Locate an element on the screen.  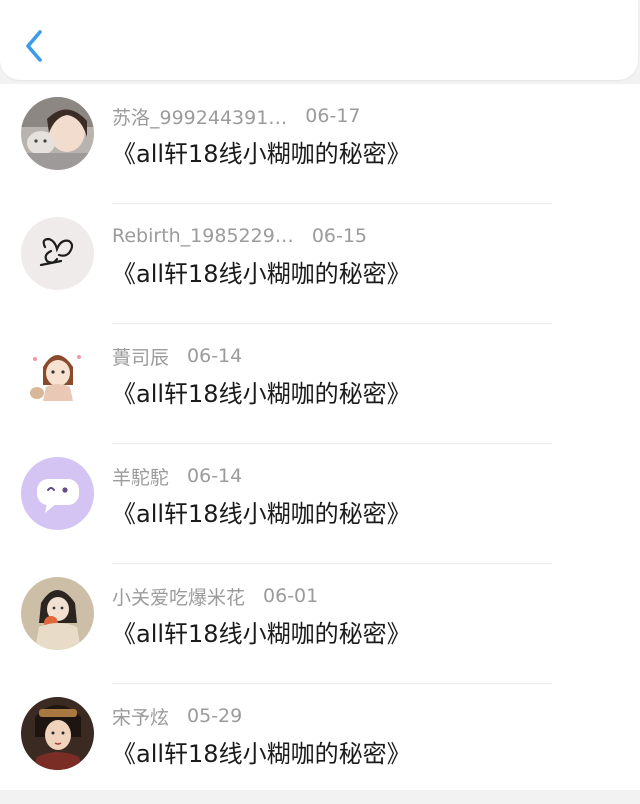
comment-date: 06-01 is located at coordinates (291, 596).